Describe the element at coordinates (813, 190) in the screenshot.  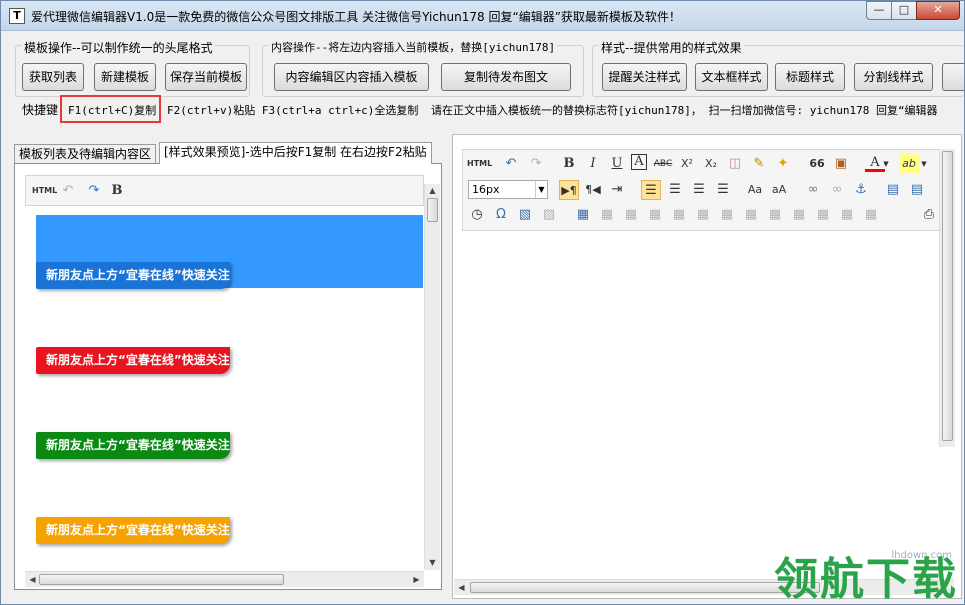
I see `link-icon: ∞` at that location.